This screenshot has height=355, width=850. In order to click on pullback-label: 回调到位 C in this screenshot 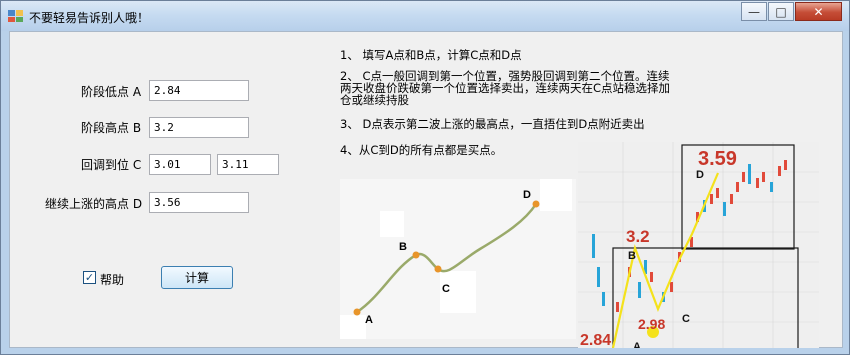, I will do `click(111, 165)`.